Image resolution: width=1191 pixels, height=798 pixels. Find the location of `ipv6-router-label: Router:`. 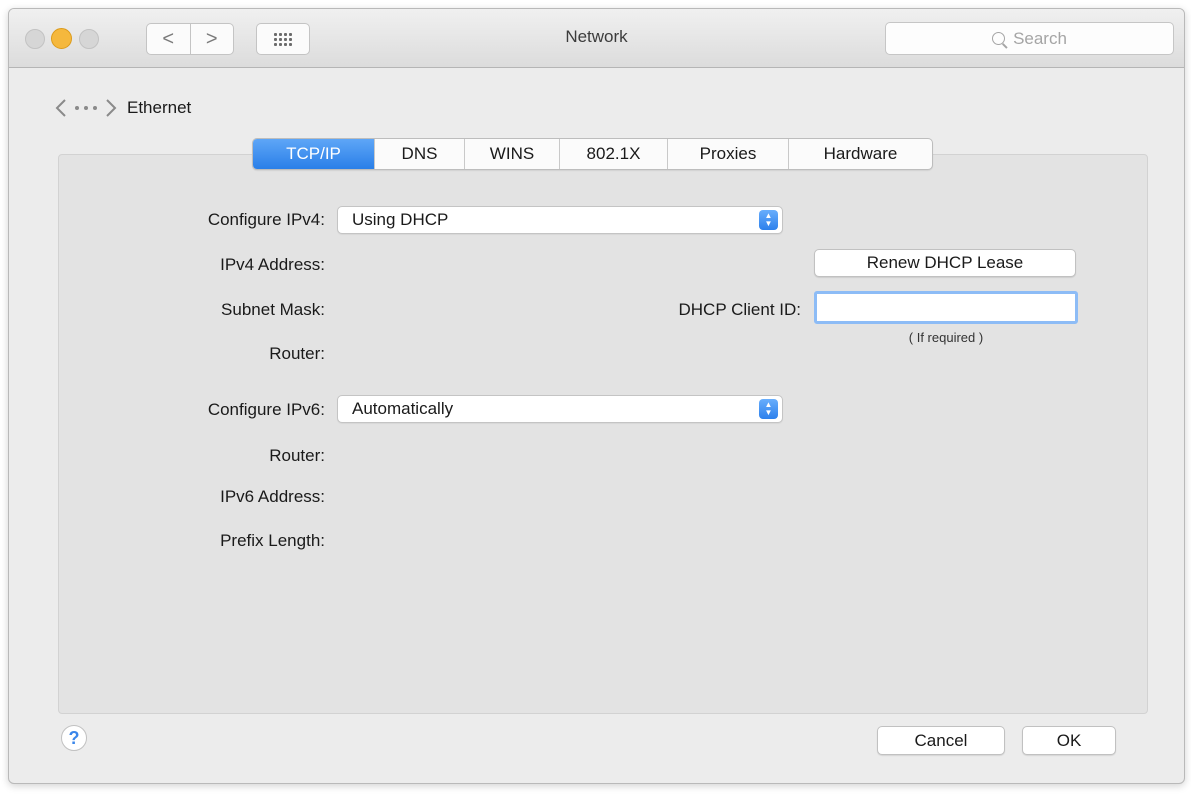

ipv6-router-label: Router: is located at coordinates (297, 455).